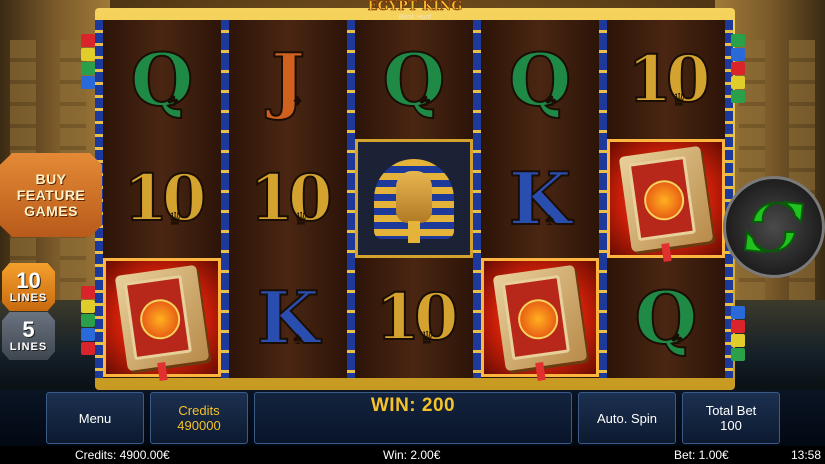  What do you see at coordinates (806, 455) in the screenshot?
I see `status-time: 13:58` at bounding box center [806, 455].